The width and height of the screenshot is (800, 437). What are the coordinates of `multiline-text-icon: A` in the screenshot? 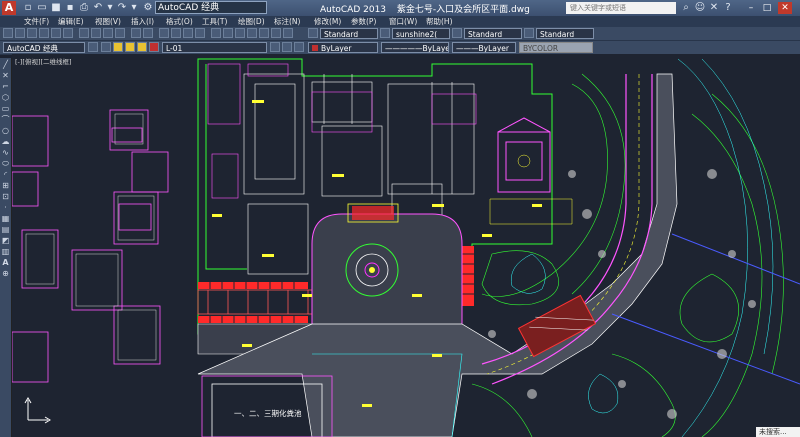 It's located at (5, 262).